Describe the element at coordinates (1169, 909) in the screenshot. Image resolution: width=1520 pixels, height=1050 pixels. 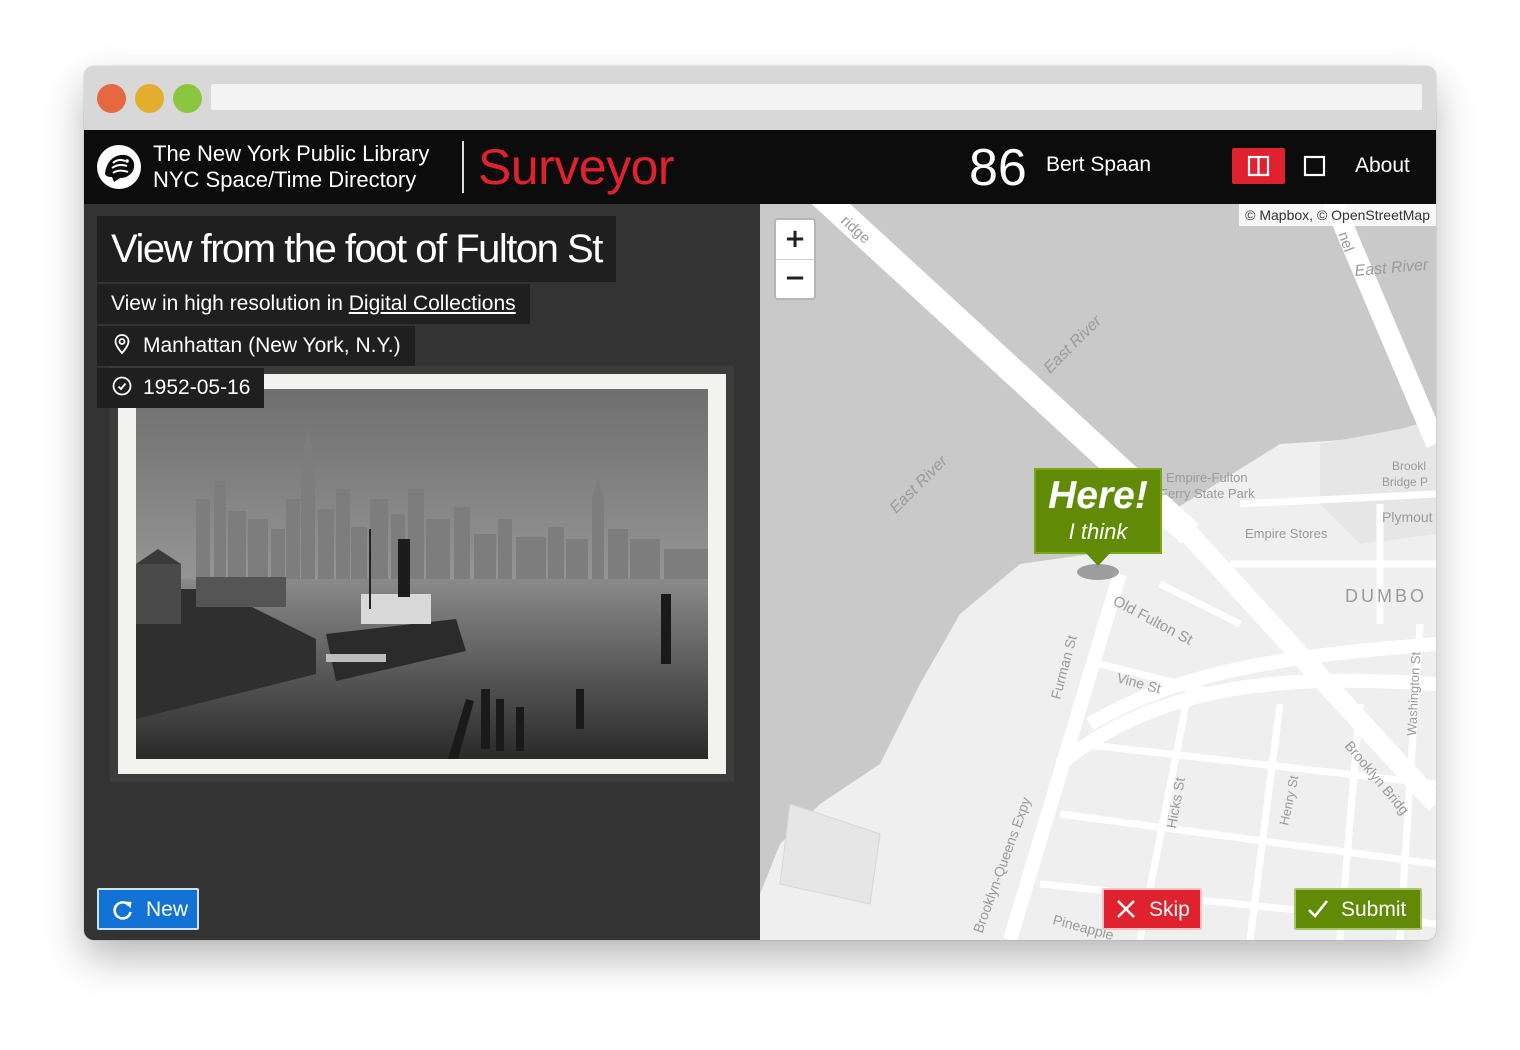
I see `skip-button-label: Skip` at that location.